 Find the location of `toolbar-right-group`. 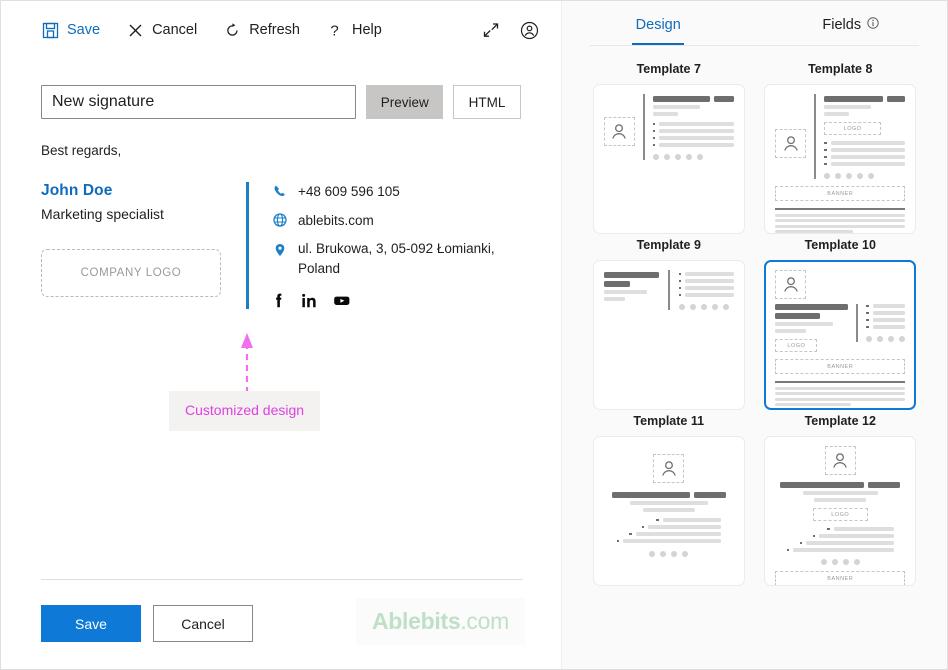

toolbar-right-group is located at coordinates (510, 30).